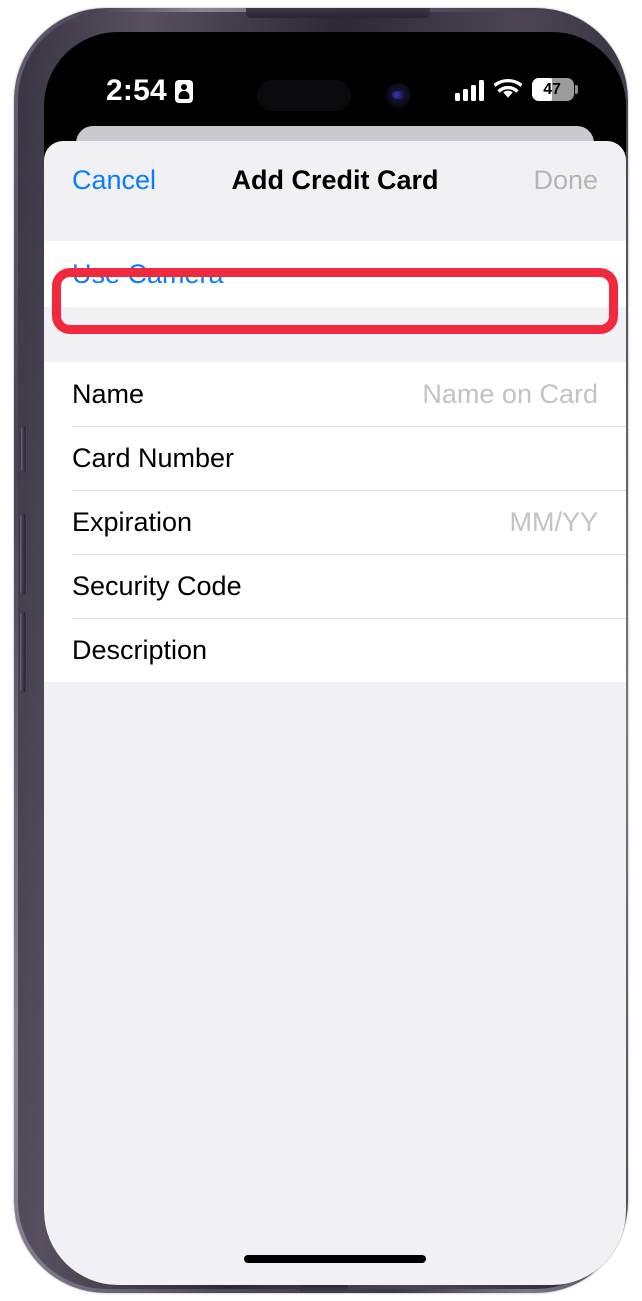 Image resolution: width=642 pixels, height=1301 pixels. I want to click on field-row-description: Description, so click(335, 650).